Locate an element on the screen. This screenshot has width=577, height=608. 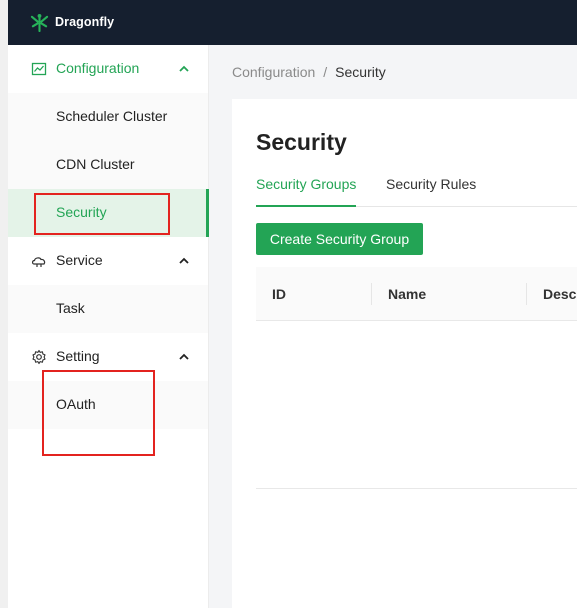
sidebar-item-security: Security is located at coordinates (108, 213).